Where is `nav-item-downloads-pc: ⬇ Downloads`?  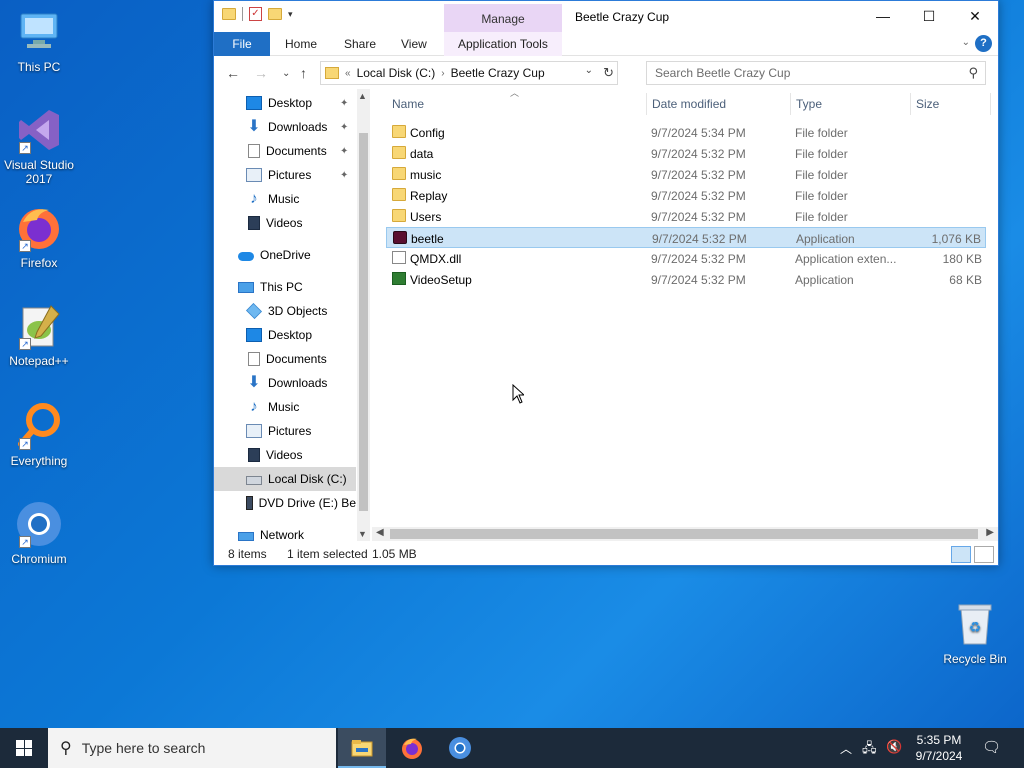 nav-item-downloads-pc: ⬇ Downloads is located at coordinates (285, 383).